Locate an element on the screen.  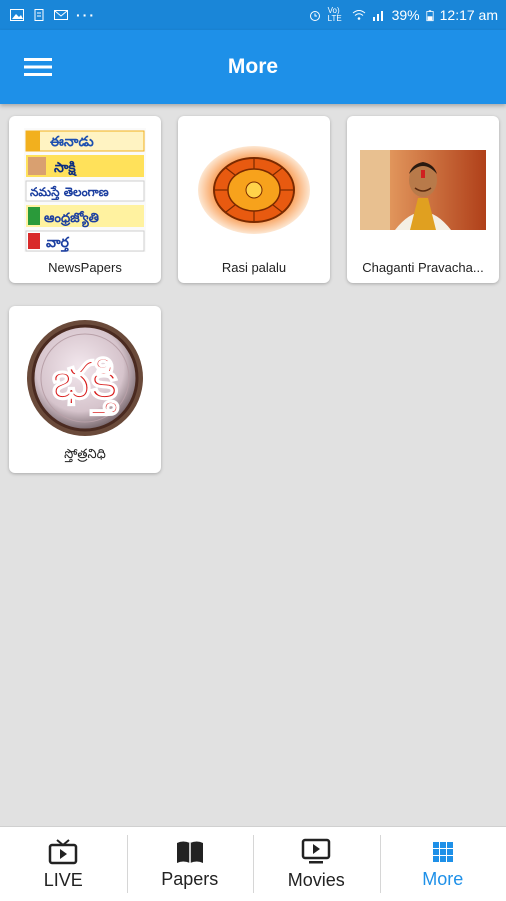
bottom-navigation: LIVE Papers Movies More is located at coordinates (253, 863).